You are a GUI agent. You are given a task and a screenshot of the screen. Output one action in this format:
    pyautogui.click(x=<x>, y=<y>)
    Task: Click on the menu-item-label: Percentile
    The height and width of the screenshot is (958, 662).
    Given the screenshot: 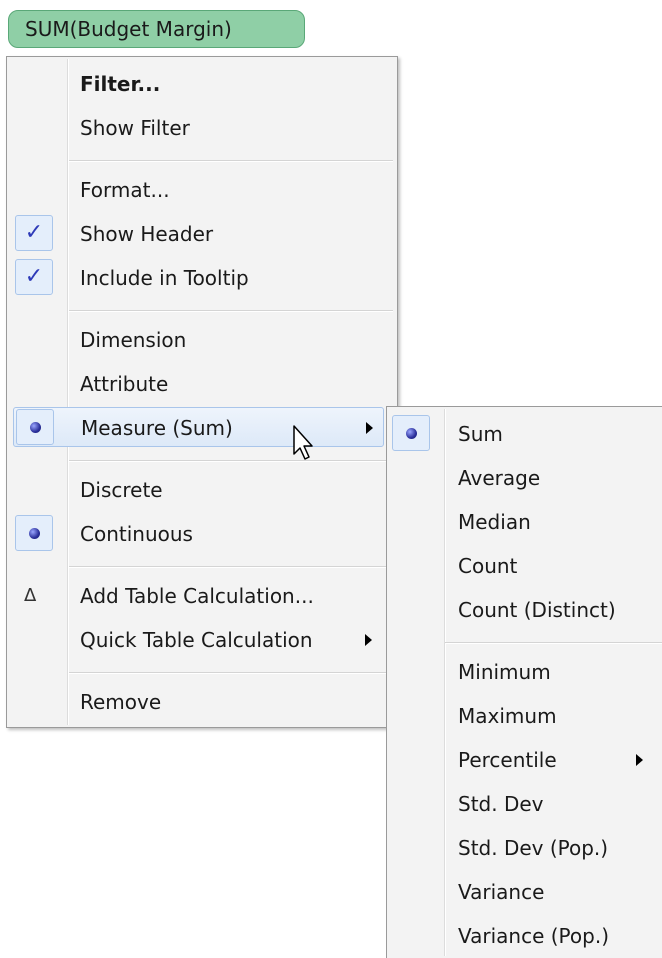 What is the action you would take?
    pyautogui.click(x=507, y=760)
    